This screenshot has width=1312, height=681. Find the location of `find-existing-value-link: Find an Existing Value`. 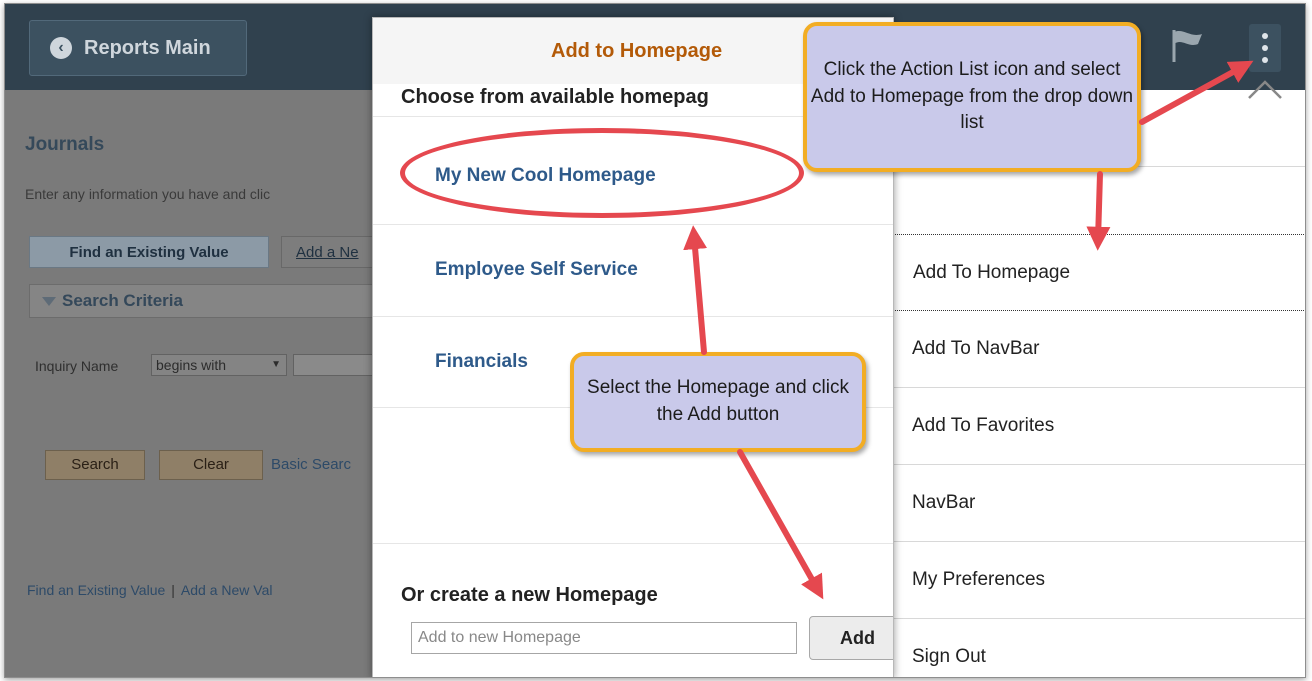

find-existing-value-link: Find an Existing Value is located at coordinates (96, 590).